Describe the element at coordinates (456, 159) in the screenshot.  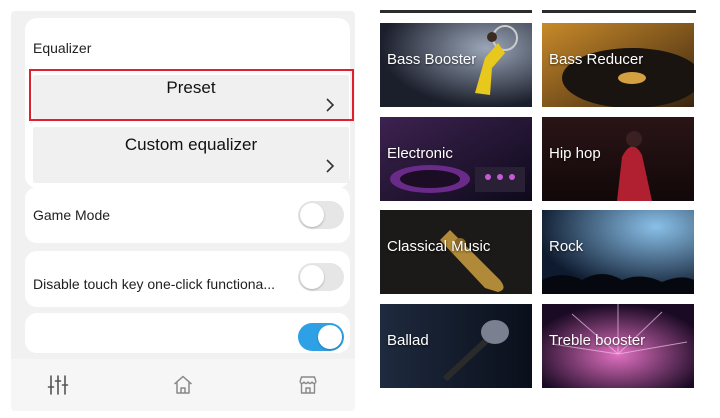
I see `preset-tile-electronic: Electronic` at that location.